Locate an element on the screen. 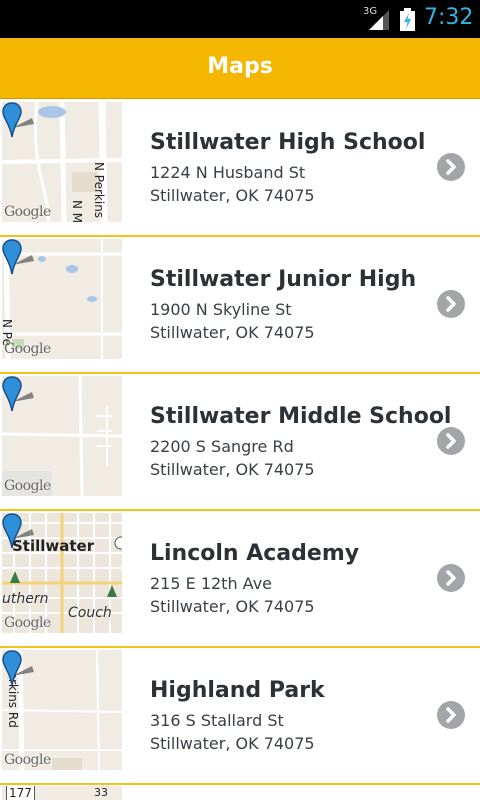 The width and height of the screenshot is (480, 800). app-header: Maps is located at coordinates (240, 68).